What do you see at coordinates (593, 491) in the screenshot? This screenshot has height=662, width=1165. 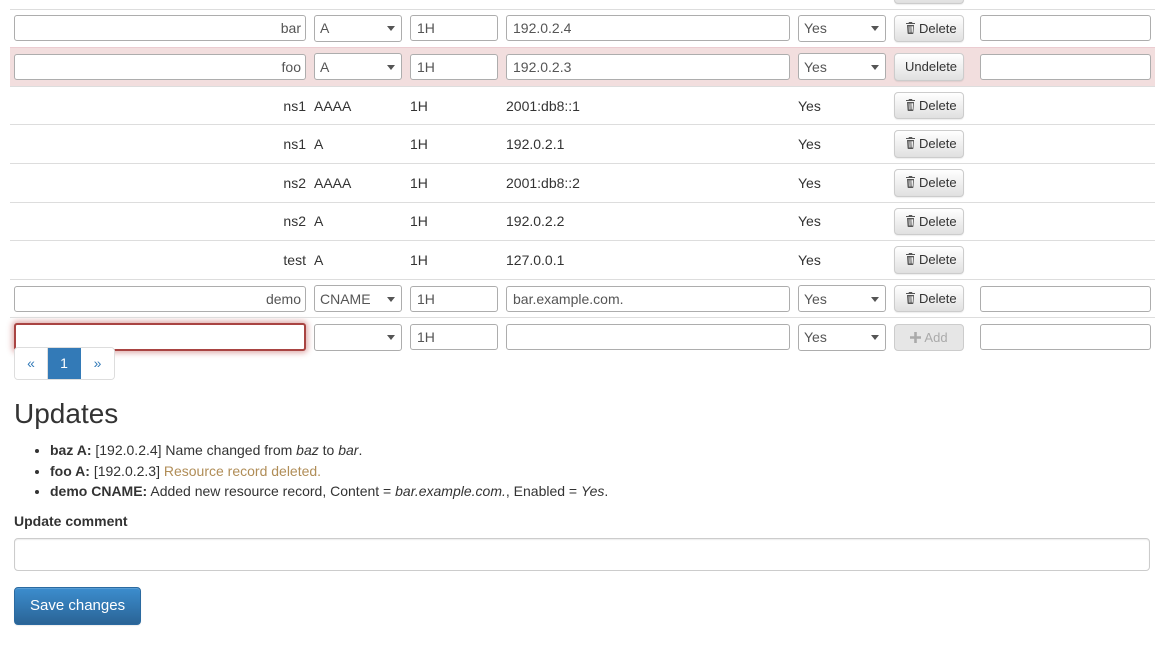 I see `update-emphasis-2: Yes` at bounding box center [593, 491].